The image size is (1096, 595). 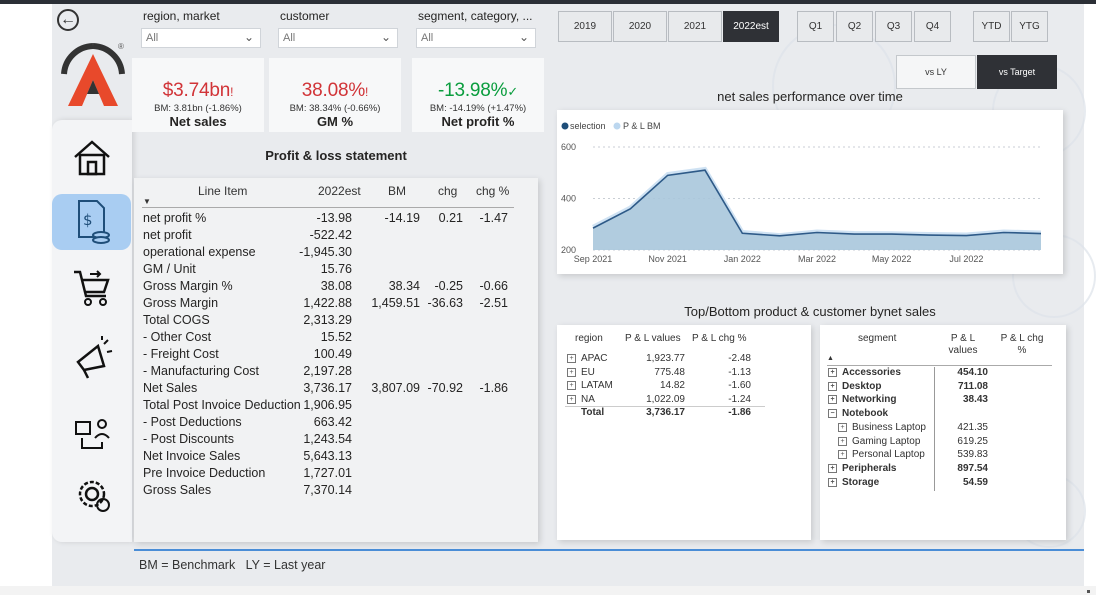 What do you see at coordinates (739, 372) in the screenshot?
I see `region-row-chg: -1.13` at bounding box center [739, 372].